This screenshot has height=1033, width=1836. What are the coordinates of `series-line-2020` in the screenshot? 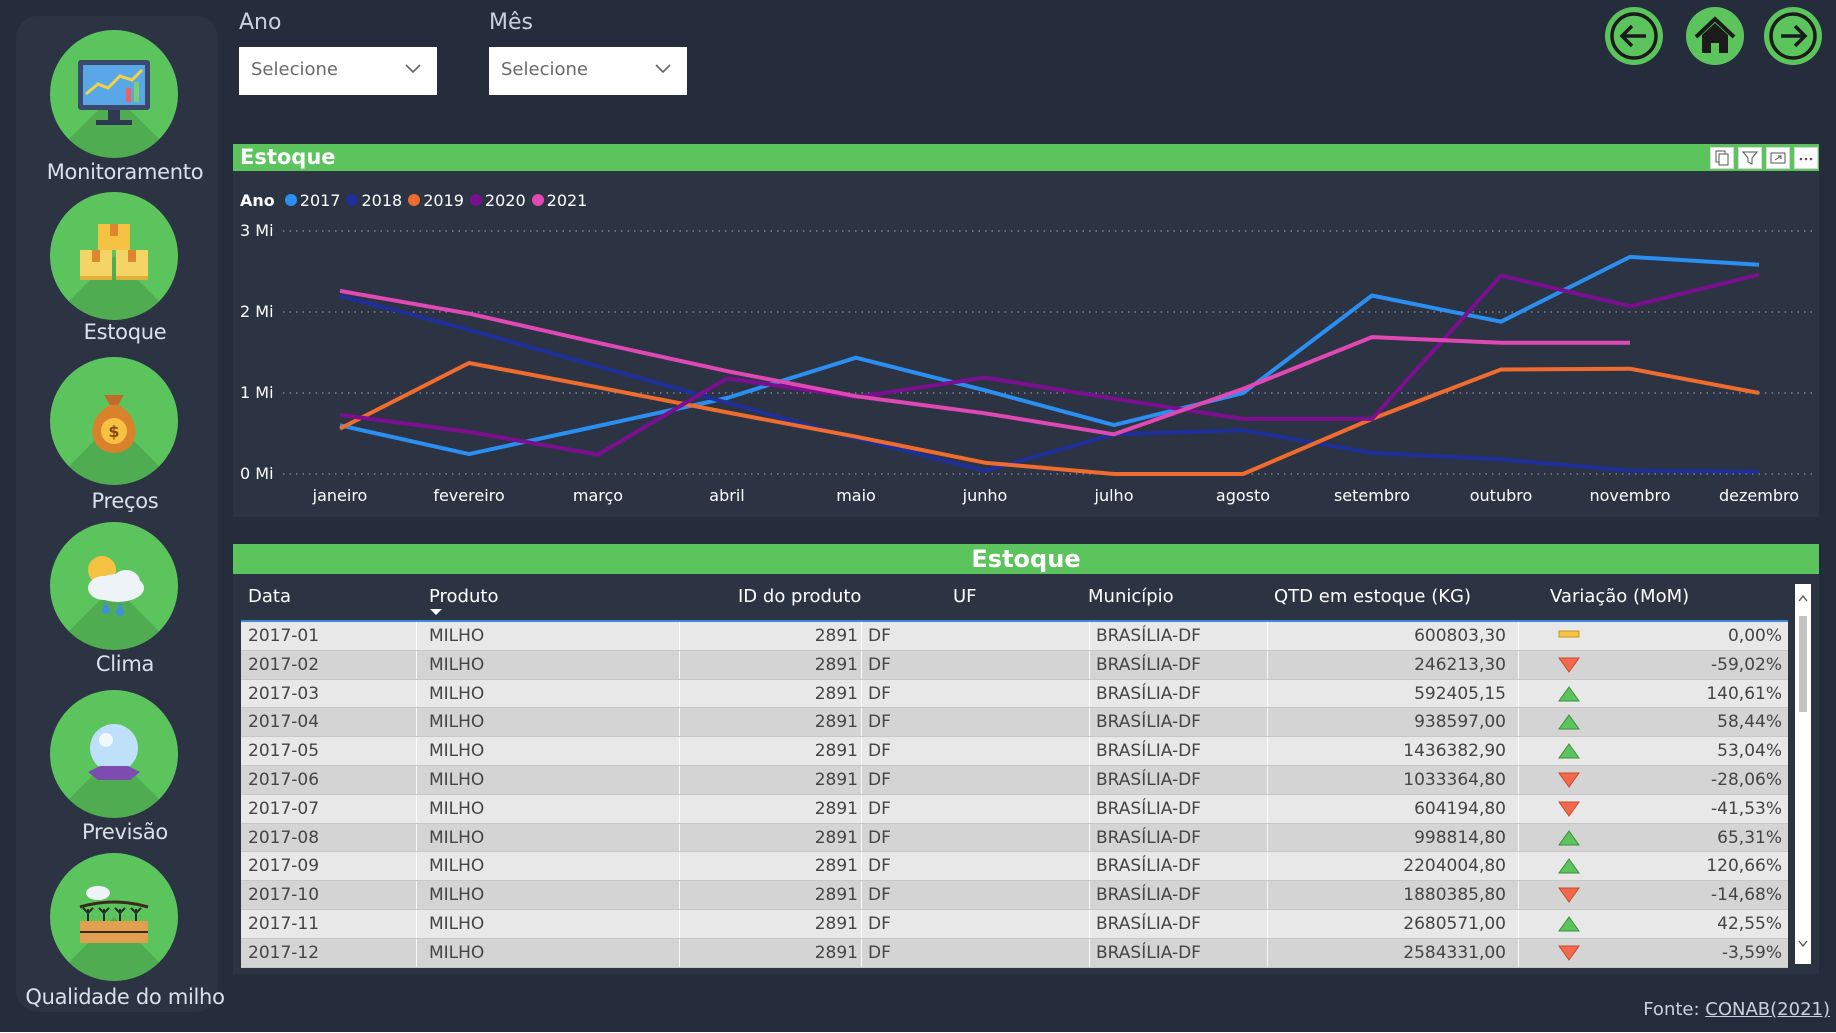 It's located at (1049, 364).